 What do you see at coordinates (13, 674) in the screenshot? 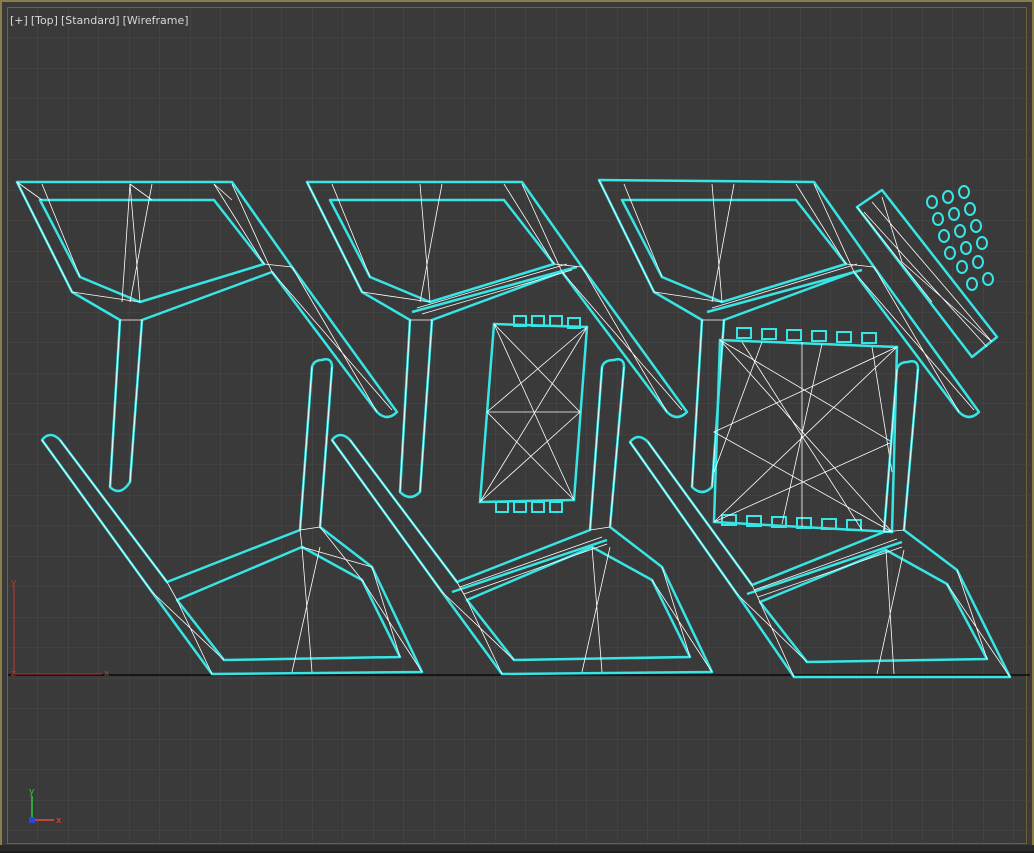
I see `grid-z-label: z` at bounding box center [13, 674].